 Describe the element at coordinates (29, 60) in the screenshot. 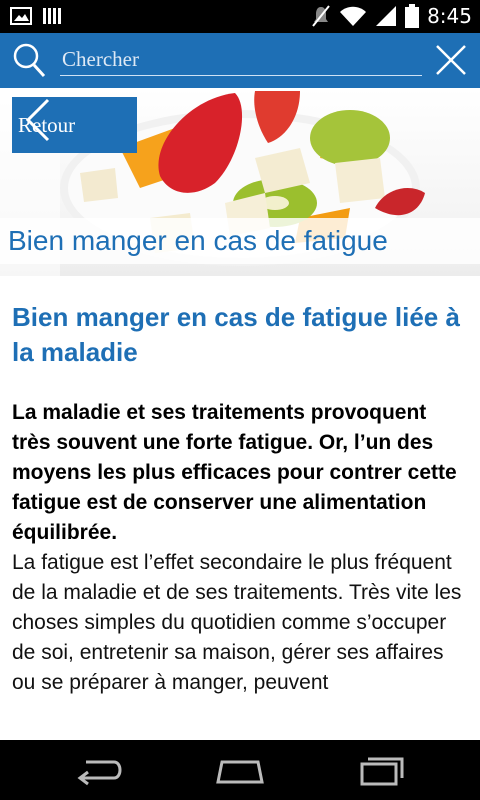

I see `search-icon` at that location.